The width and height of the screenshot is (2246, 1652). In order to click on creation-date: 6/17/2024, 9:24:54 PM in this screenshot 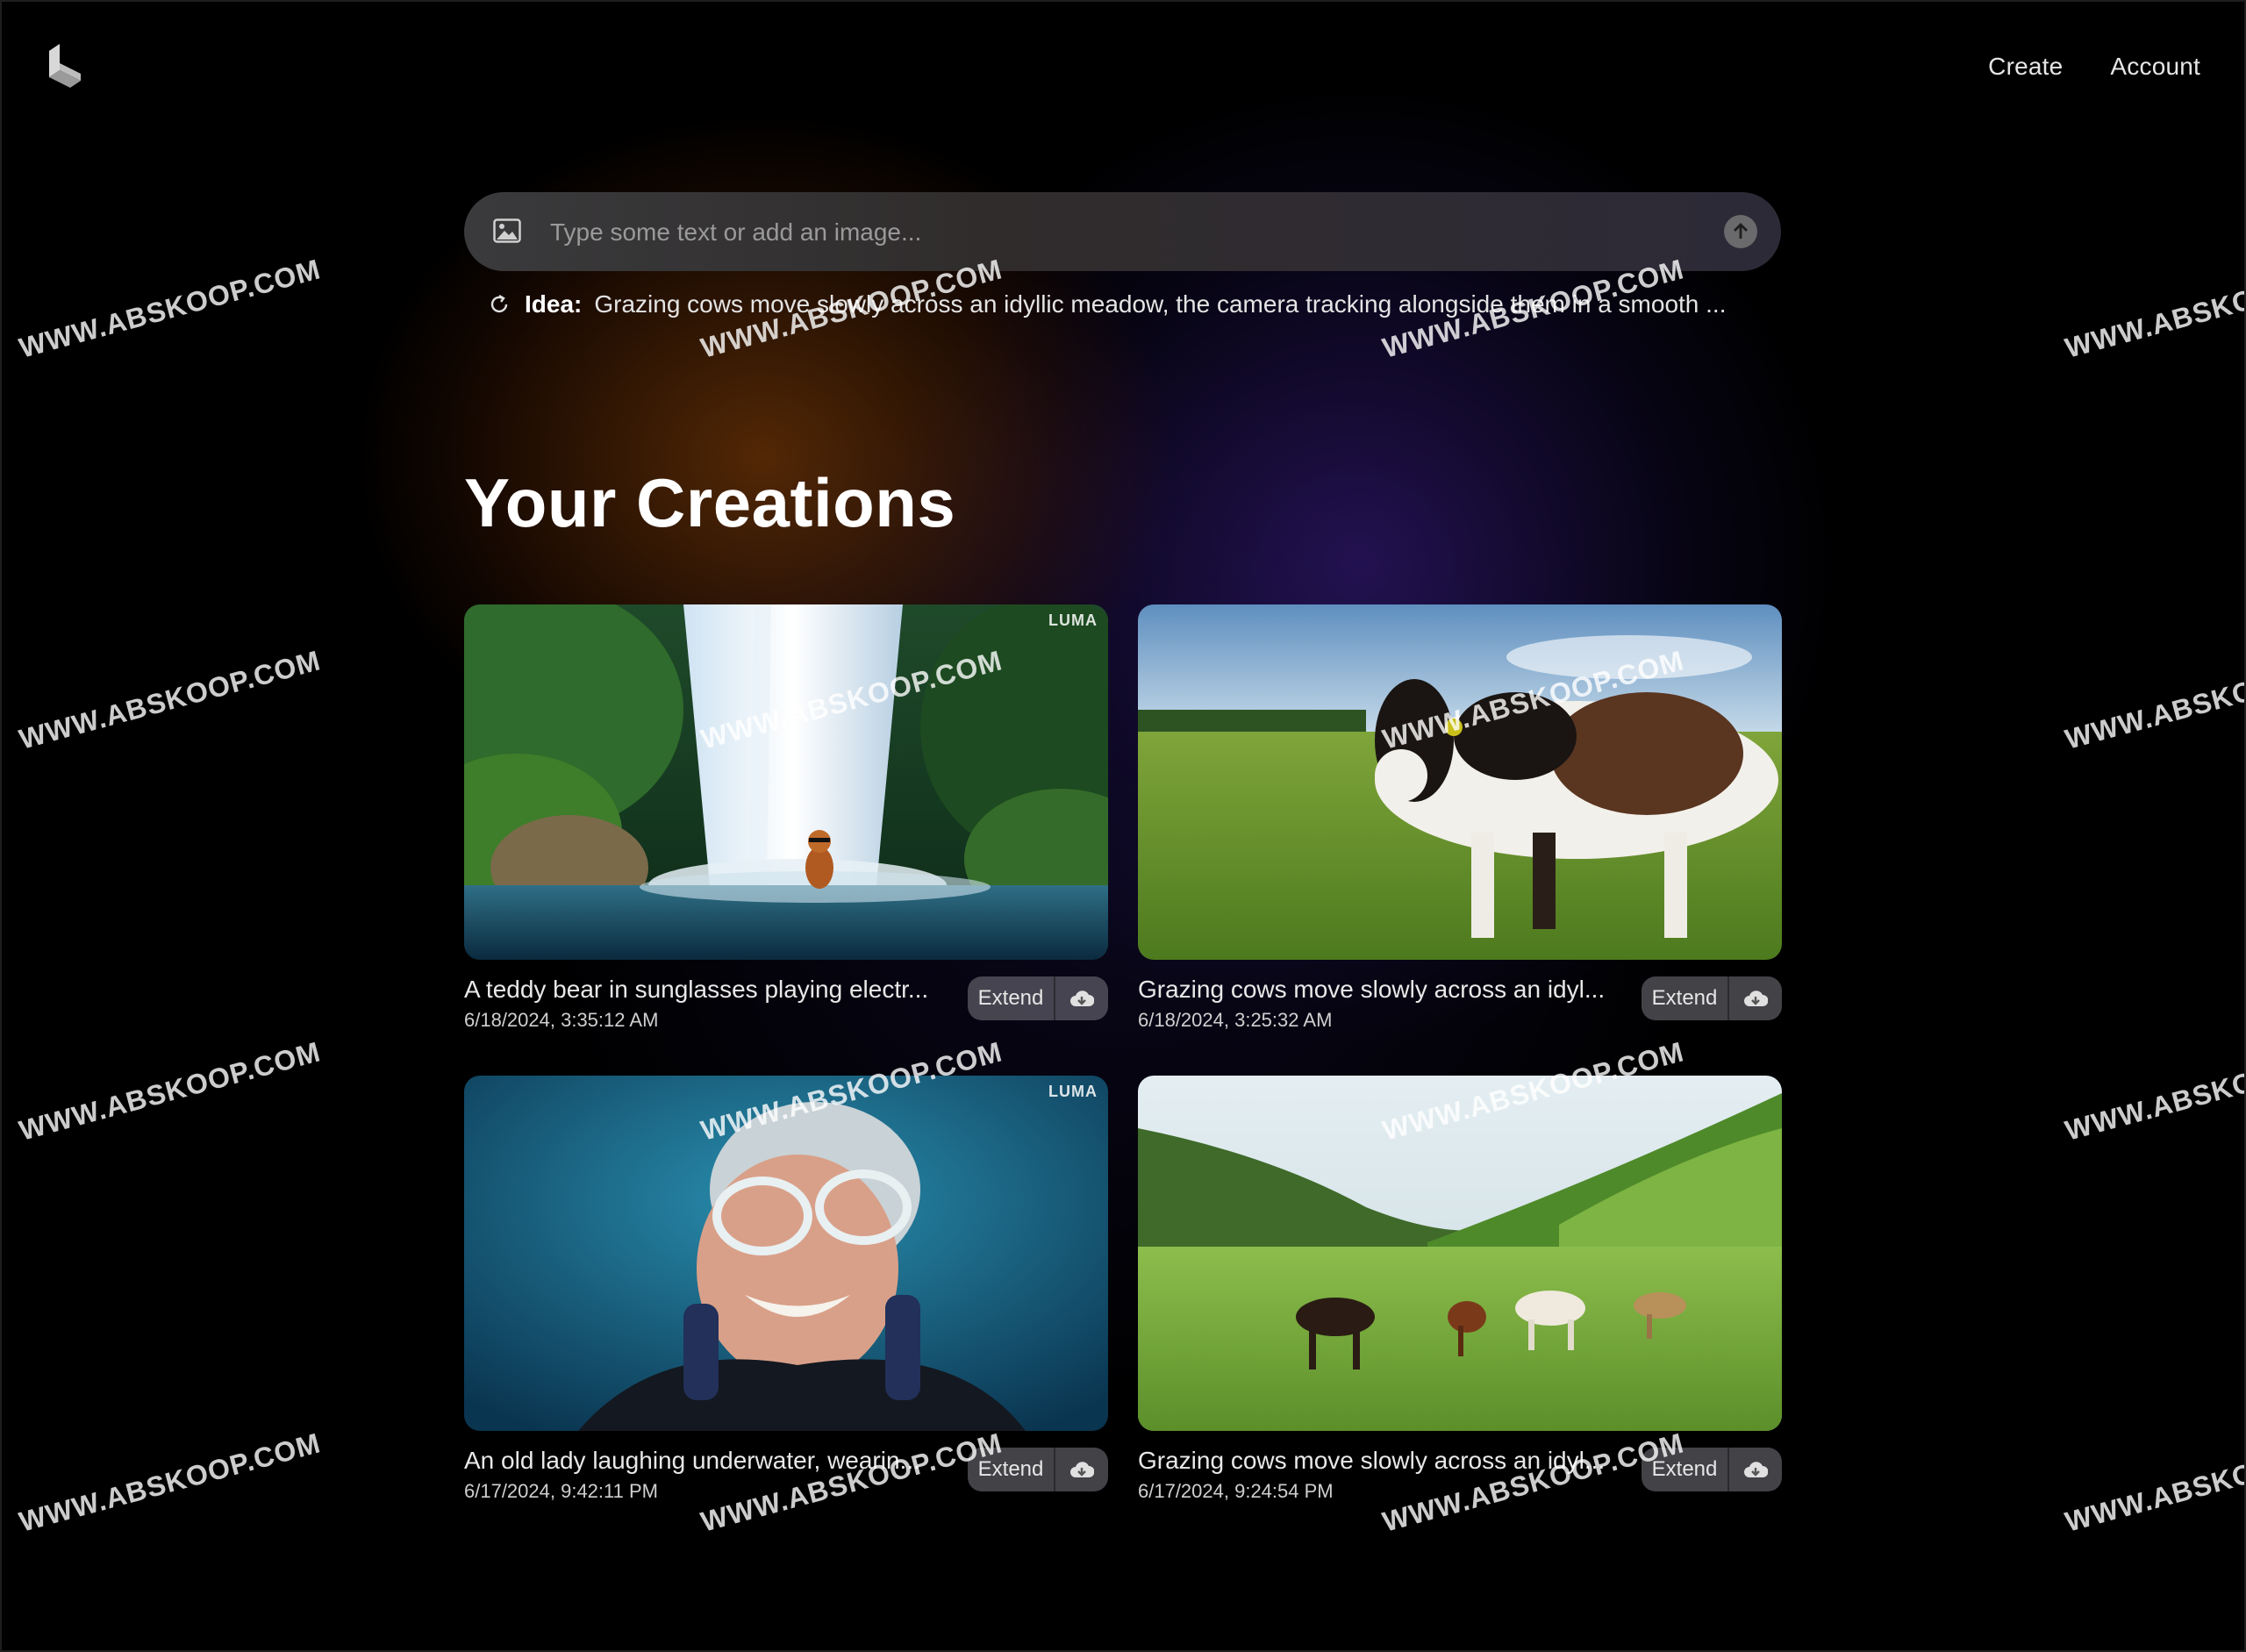, I will do `click(1236, 1491)`.